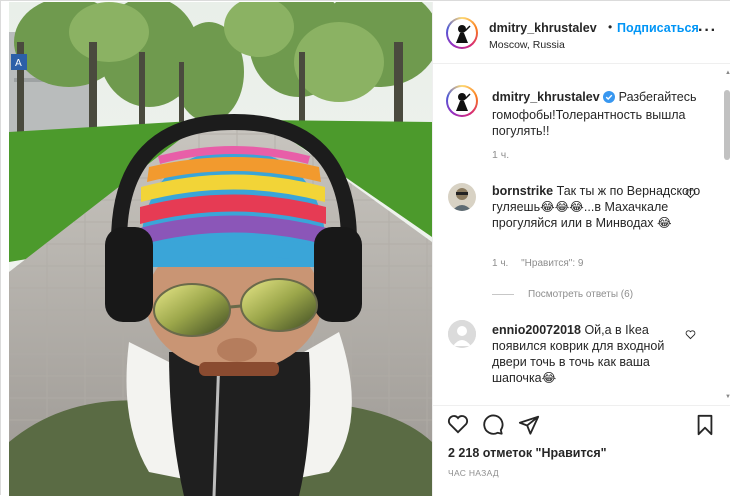  I want to click on commenter-avatar, so click(462, 197).